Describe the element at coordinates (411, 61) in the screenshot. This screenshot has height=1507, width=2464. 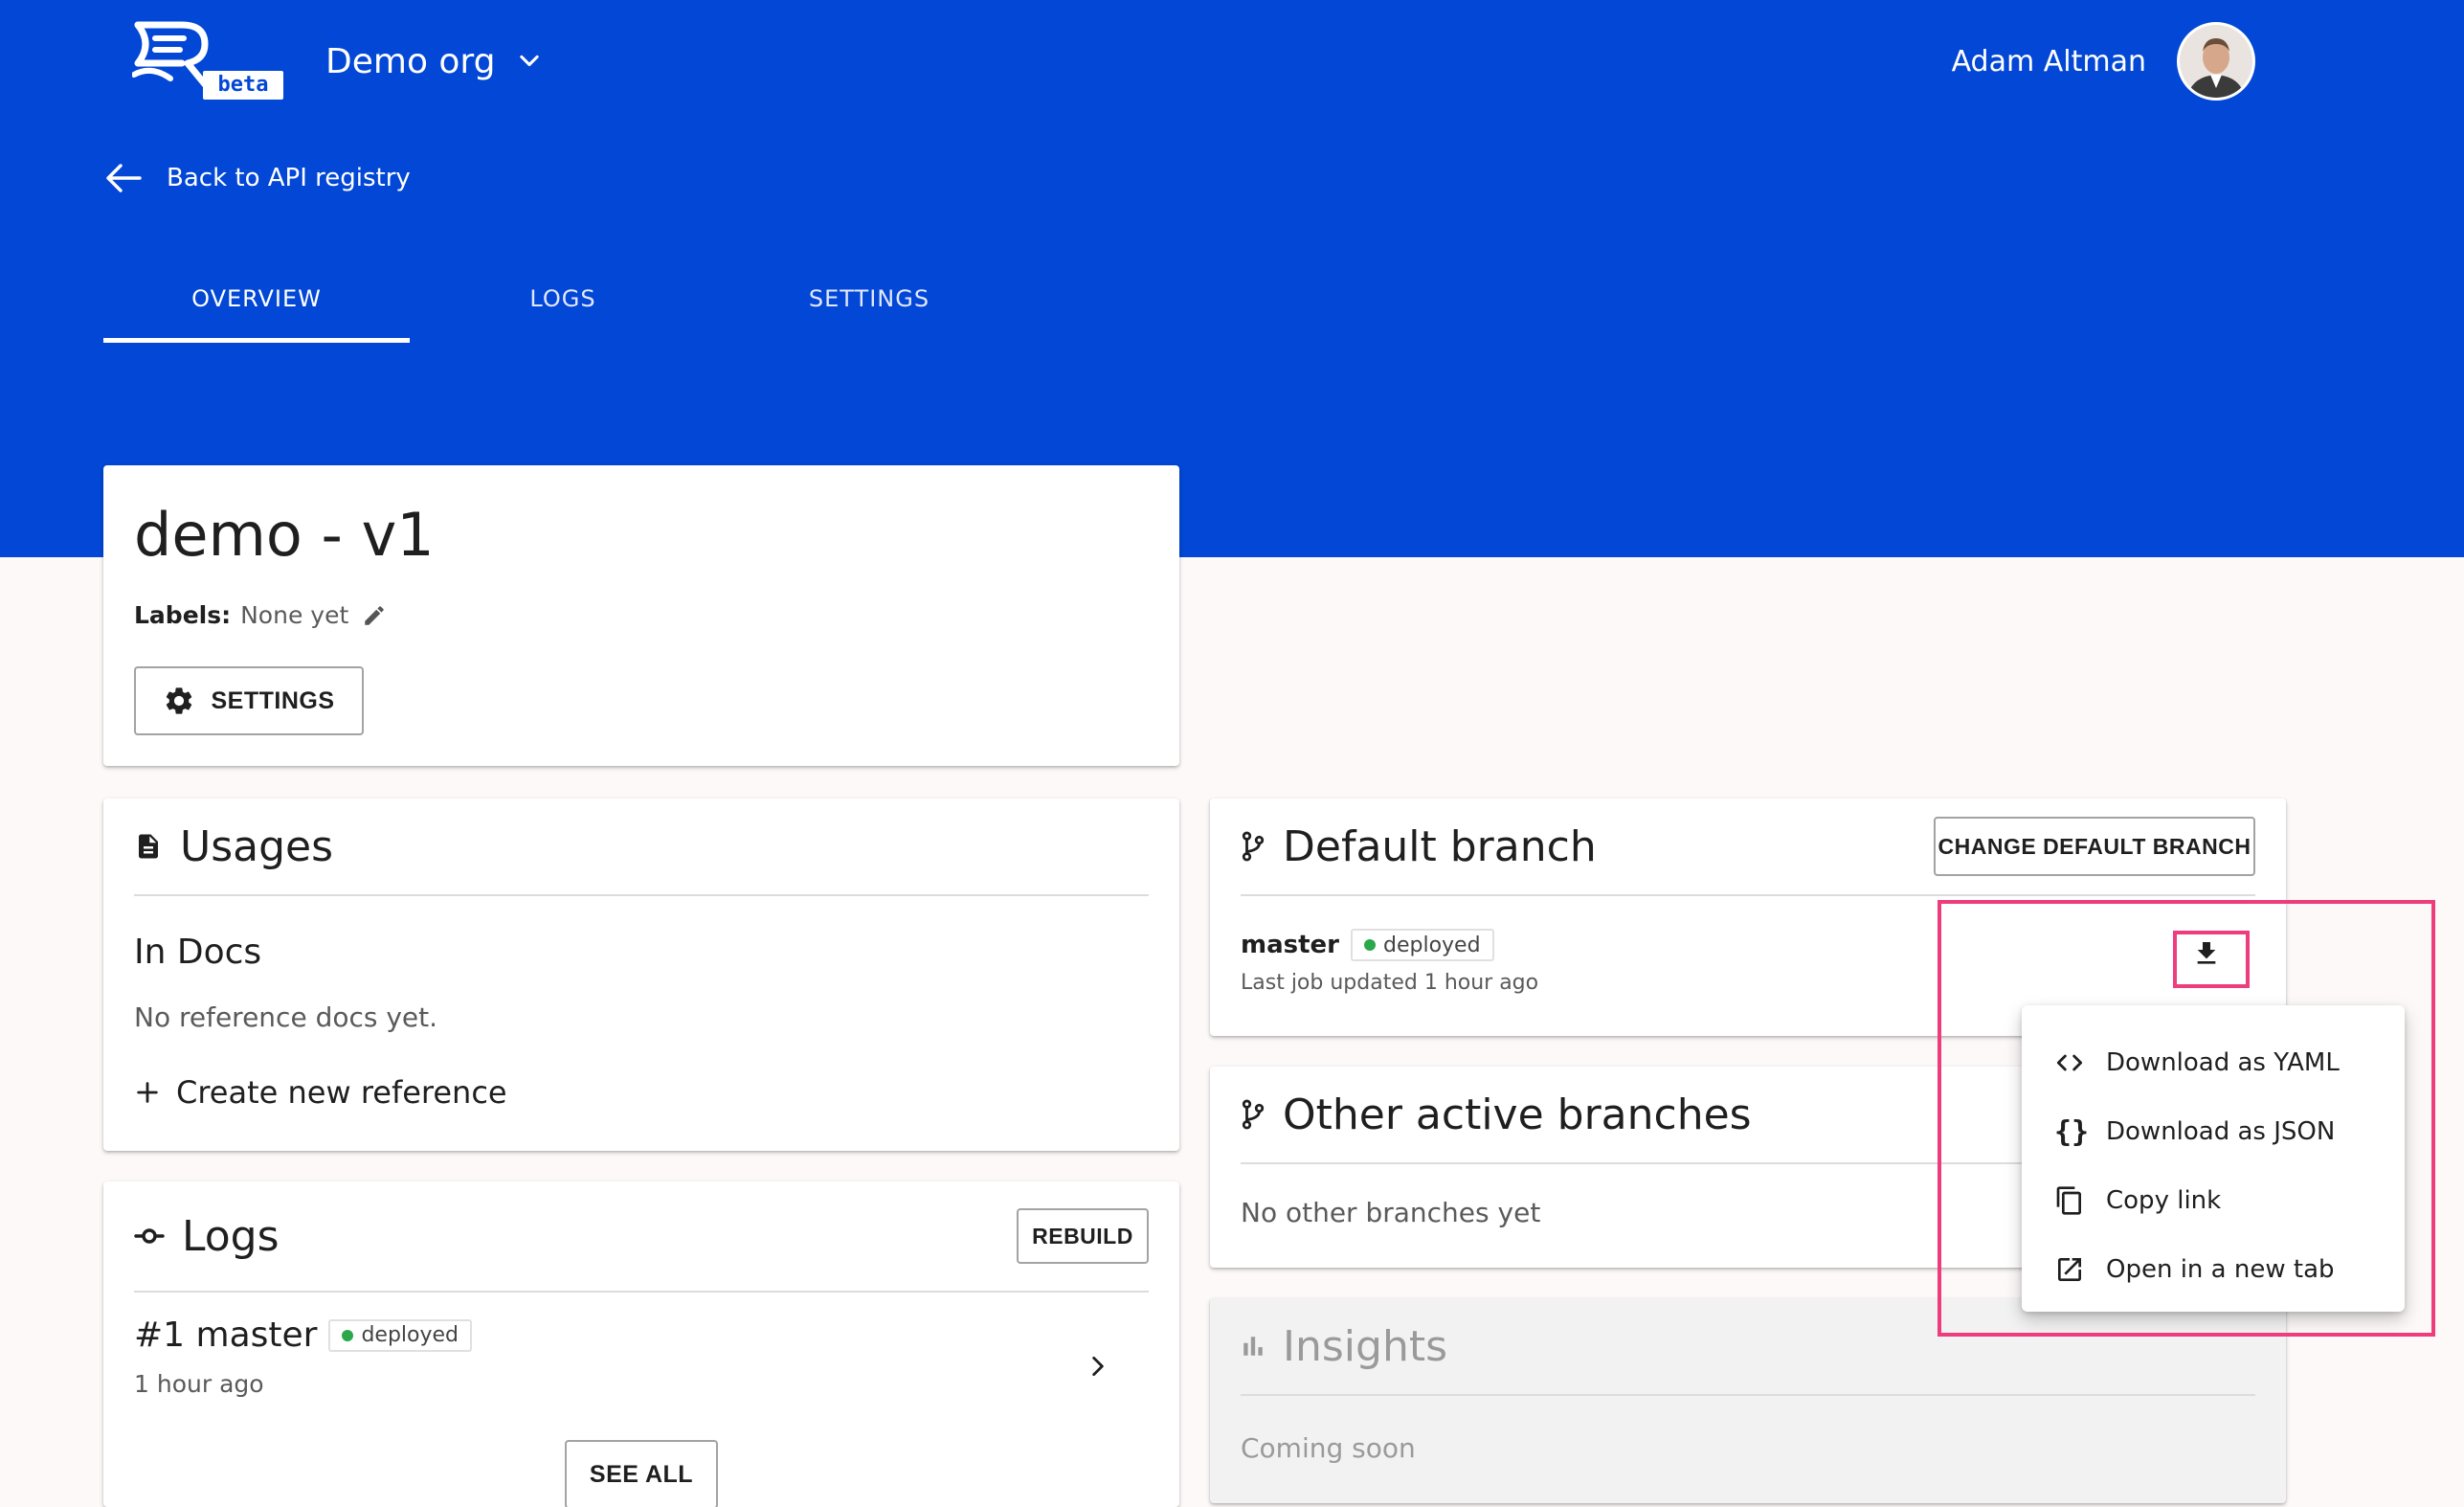
I see `org-name: Demo org` at that location.